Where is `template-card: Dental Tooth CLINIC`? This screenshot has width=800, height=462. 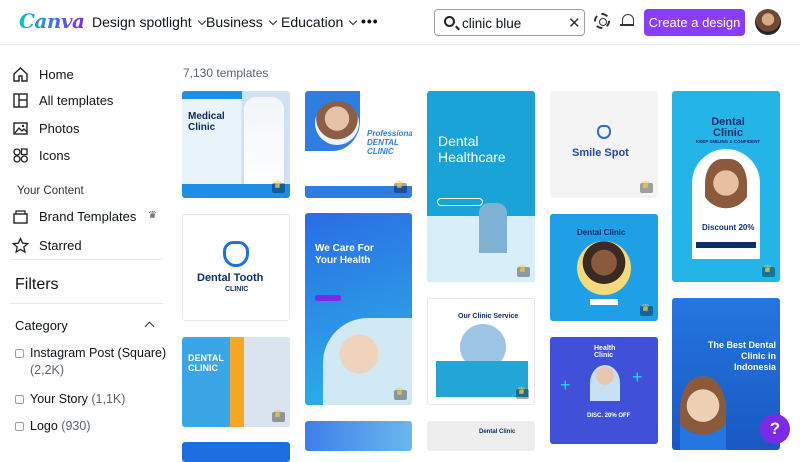 template-card: Dental Tooth CLINIC is located at coordinates (236, 267).